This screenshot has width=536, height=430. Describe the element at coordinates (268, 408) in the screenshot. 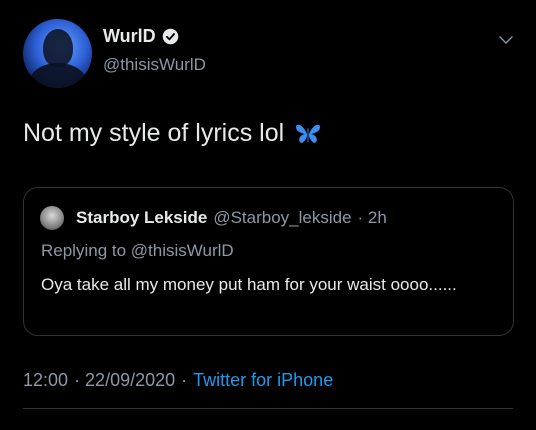

I see `divider` at that location.